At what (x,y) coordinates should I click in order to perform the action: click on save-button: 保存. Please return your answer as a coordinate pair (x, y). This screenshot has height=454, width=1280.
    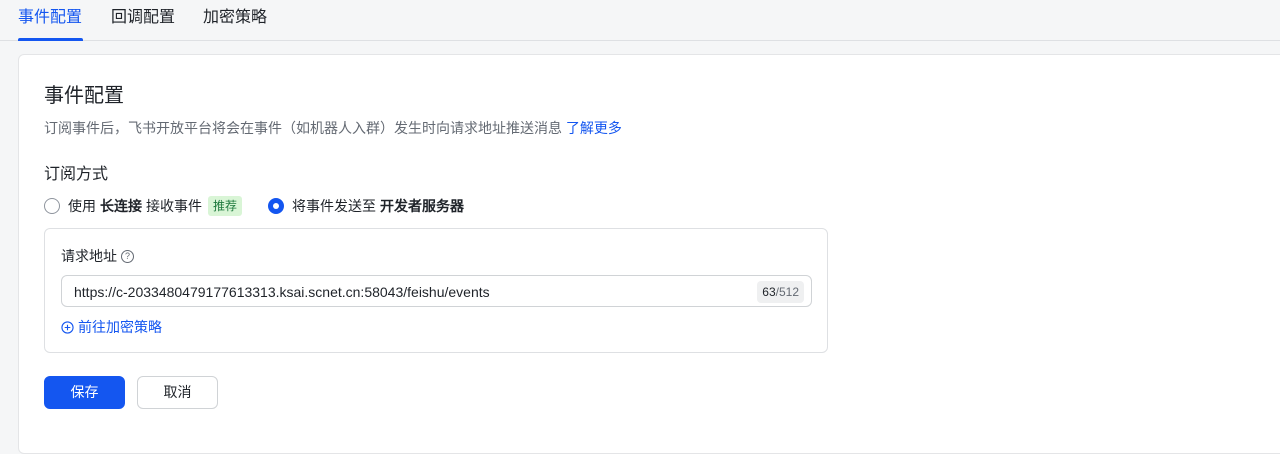
    Looking at the image, I should click on (84, 392).